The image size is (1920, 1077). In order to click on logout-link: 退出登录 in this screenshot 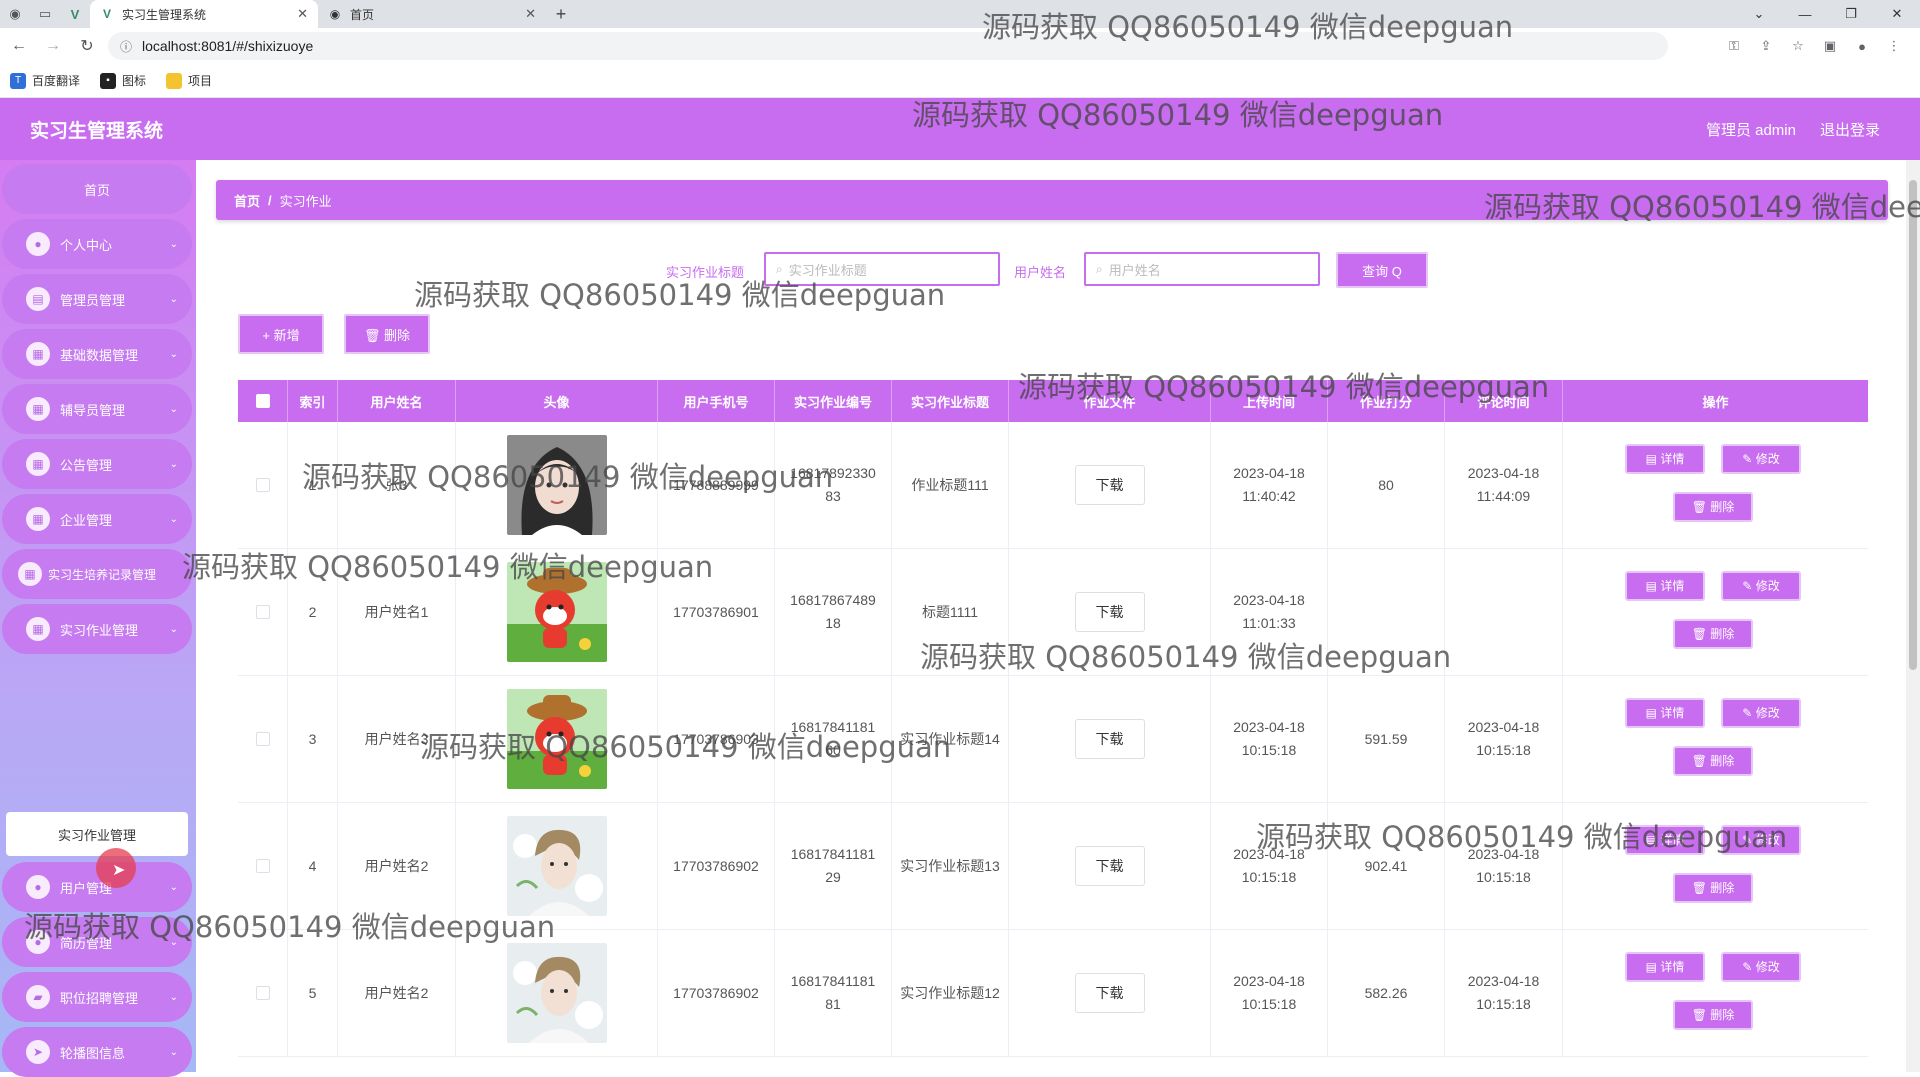, I will do `click(1850, 129)`.